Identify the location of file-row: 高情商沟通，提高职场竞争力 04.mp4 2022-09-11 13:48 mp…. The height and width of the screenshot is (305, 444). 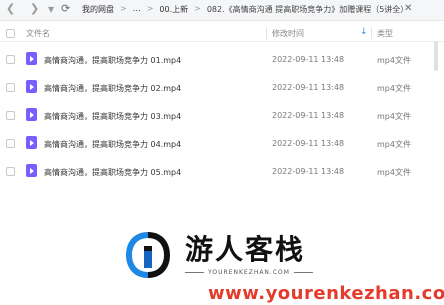
(222, 143).